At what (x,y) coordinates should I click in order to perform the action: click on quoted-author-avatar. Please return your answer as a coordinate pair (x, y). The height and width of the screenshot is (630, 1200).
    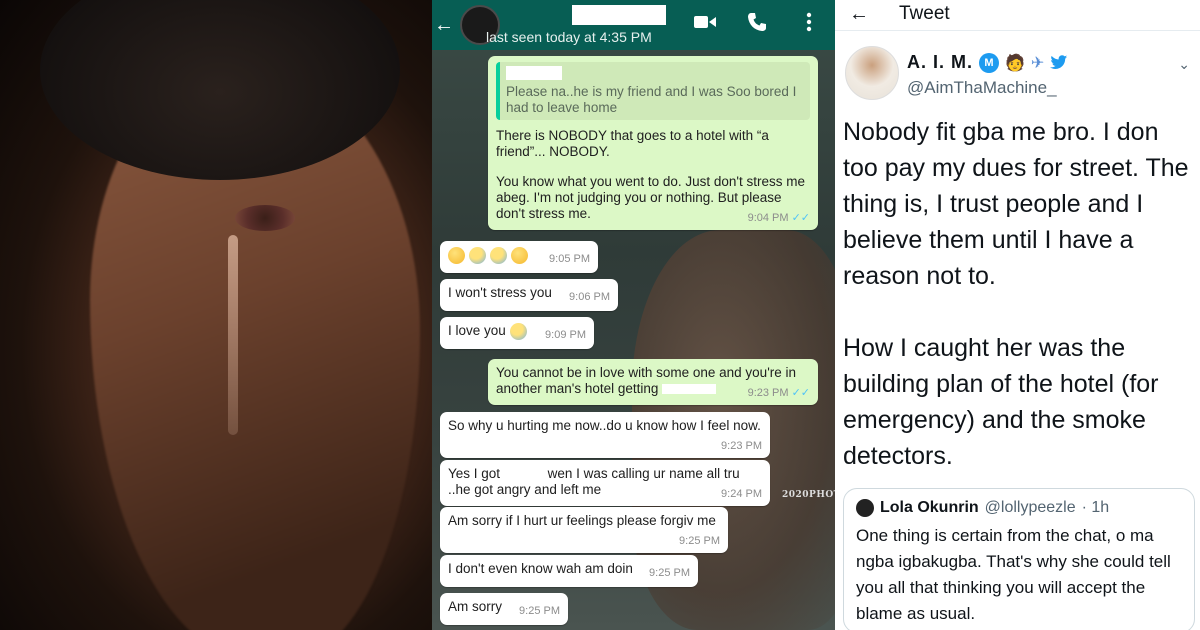
    Looking at the image, I should click on (865, 508).